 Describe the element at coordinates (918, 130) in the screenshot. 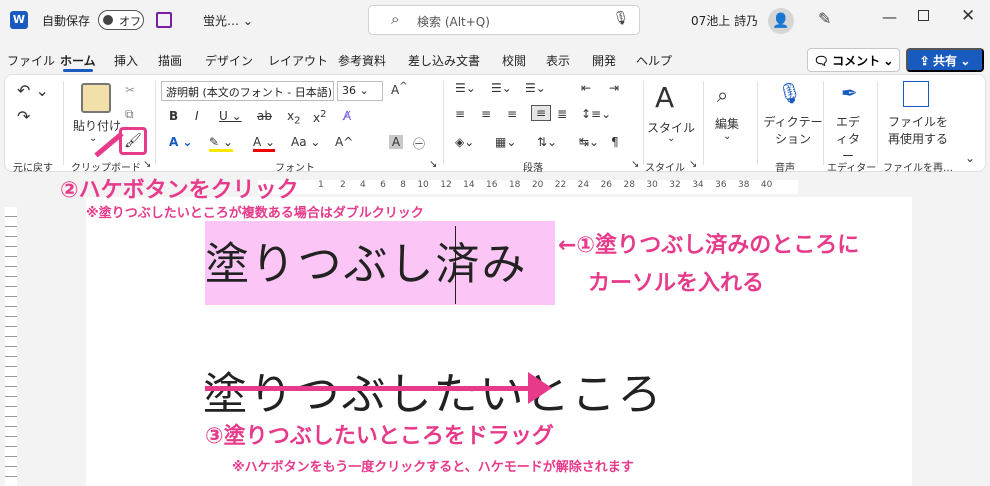

I see `reuse-files-button: ファイルを再使用する` at that location.